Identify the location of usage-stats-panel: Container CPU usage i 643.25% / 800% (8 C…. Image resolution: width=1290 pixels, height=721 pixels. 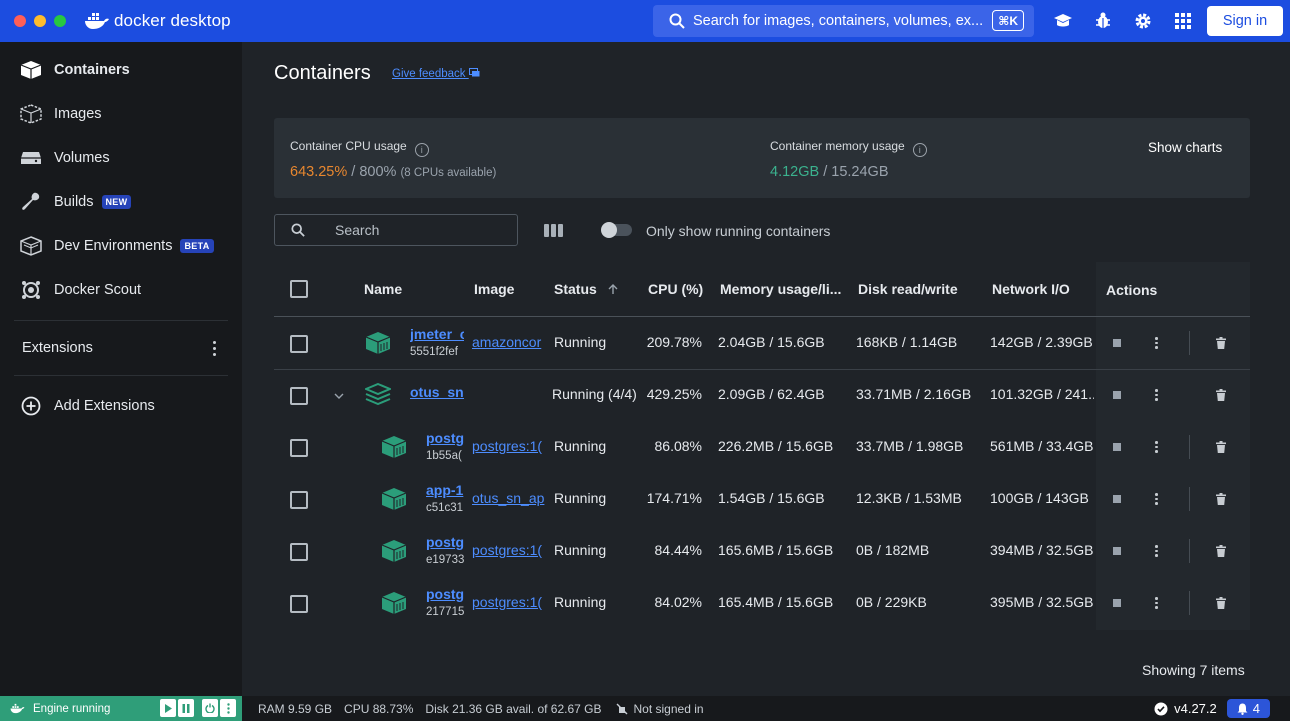
(762, 158).